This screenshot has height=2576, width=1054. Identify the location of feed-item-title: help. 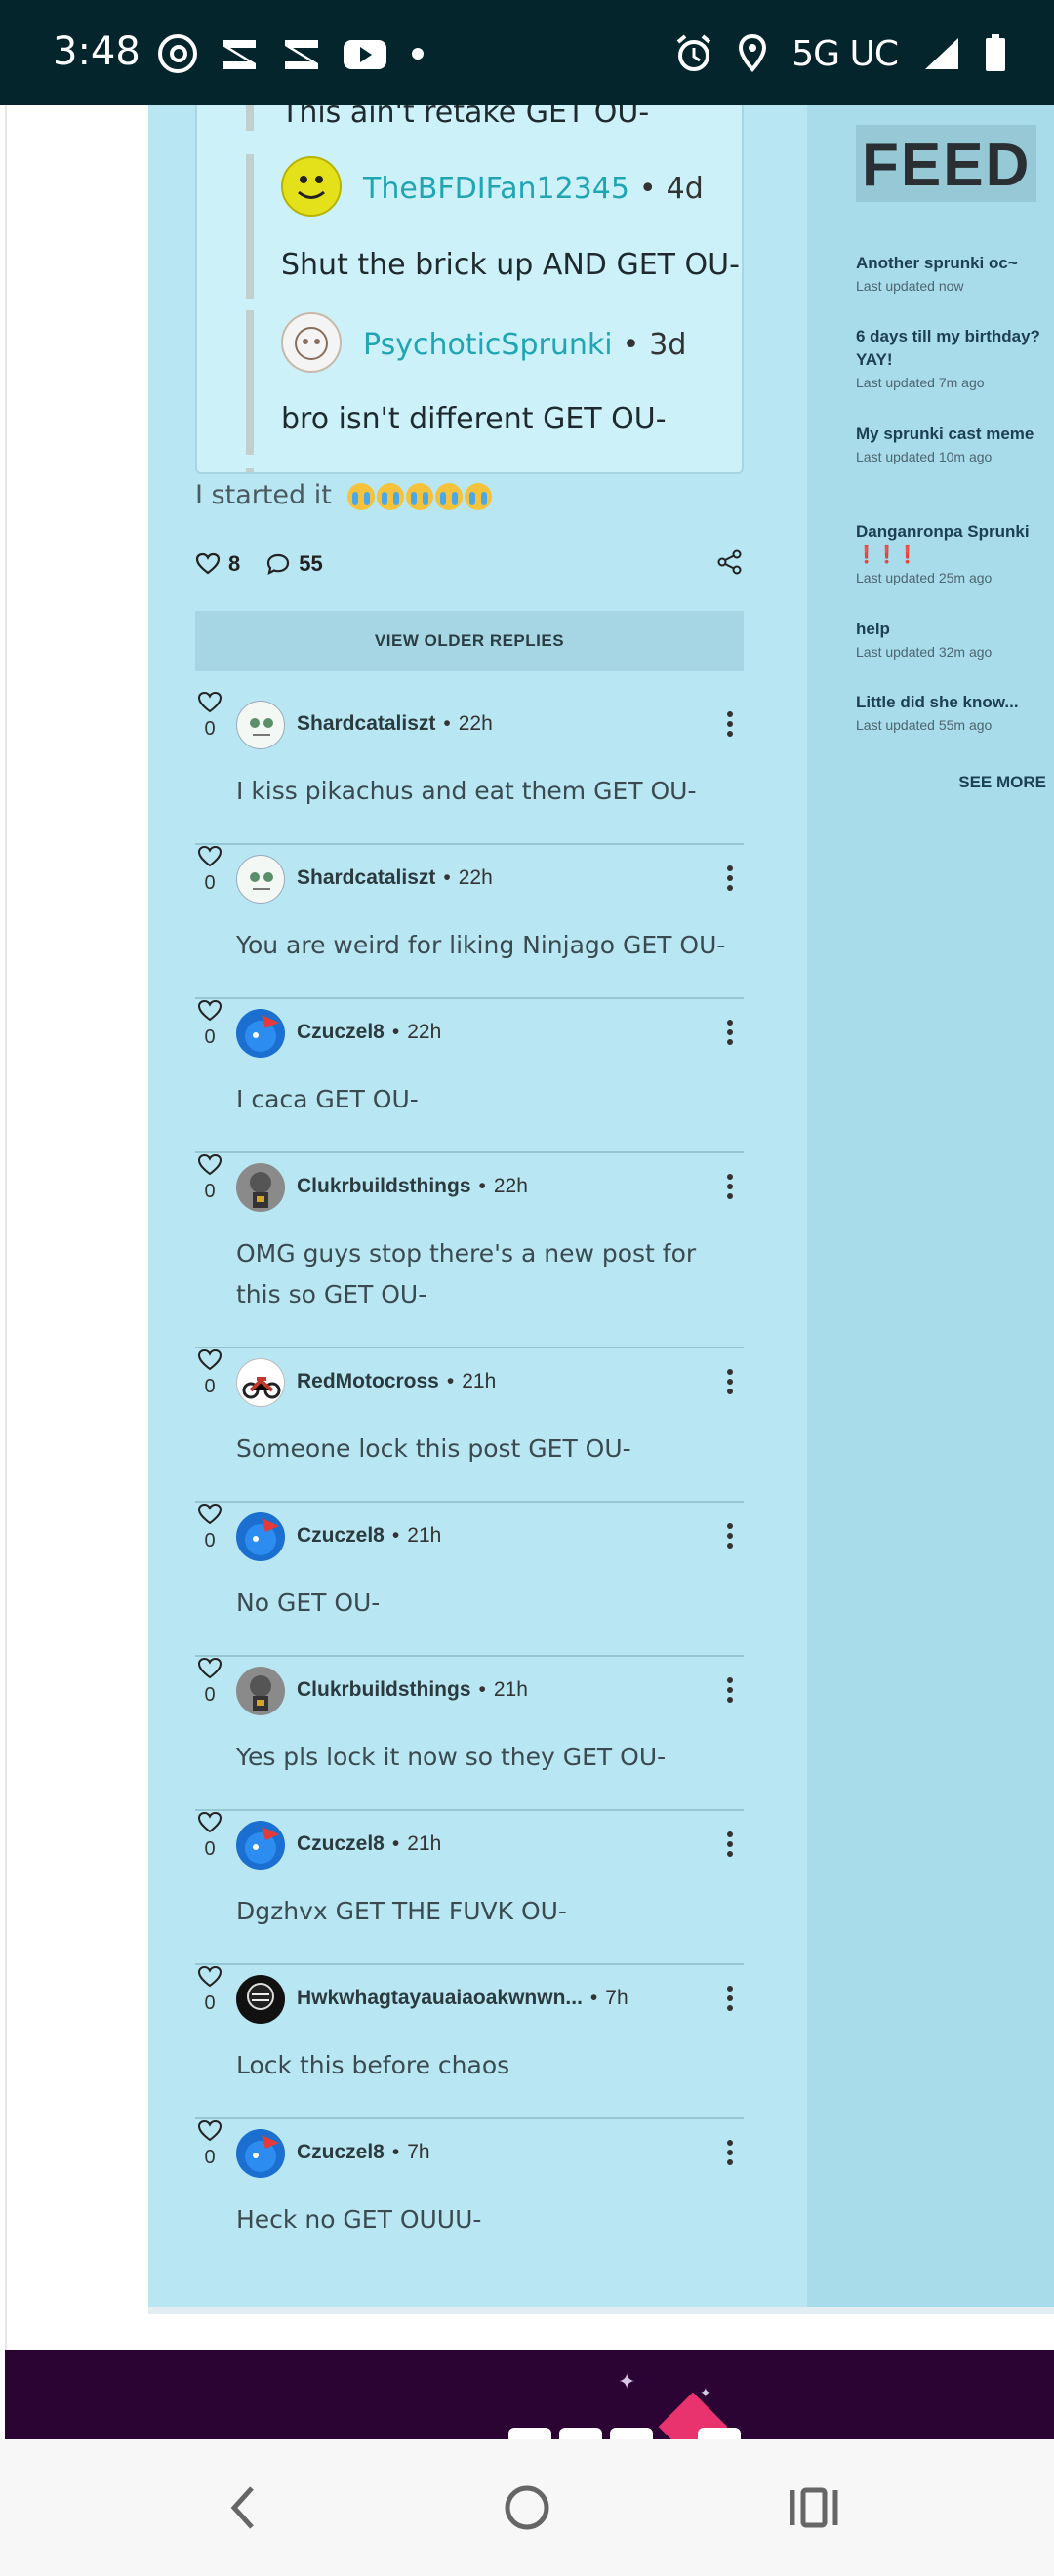
(953, 629).